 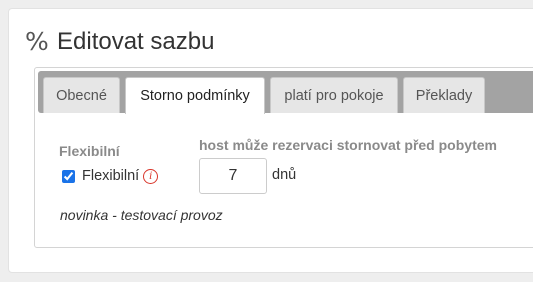 I want to click on tab-general: Obecné, so click(x=81, y=95).